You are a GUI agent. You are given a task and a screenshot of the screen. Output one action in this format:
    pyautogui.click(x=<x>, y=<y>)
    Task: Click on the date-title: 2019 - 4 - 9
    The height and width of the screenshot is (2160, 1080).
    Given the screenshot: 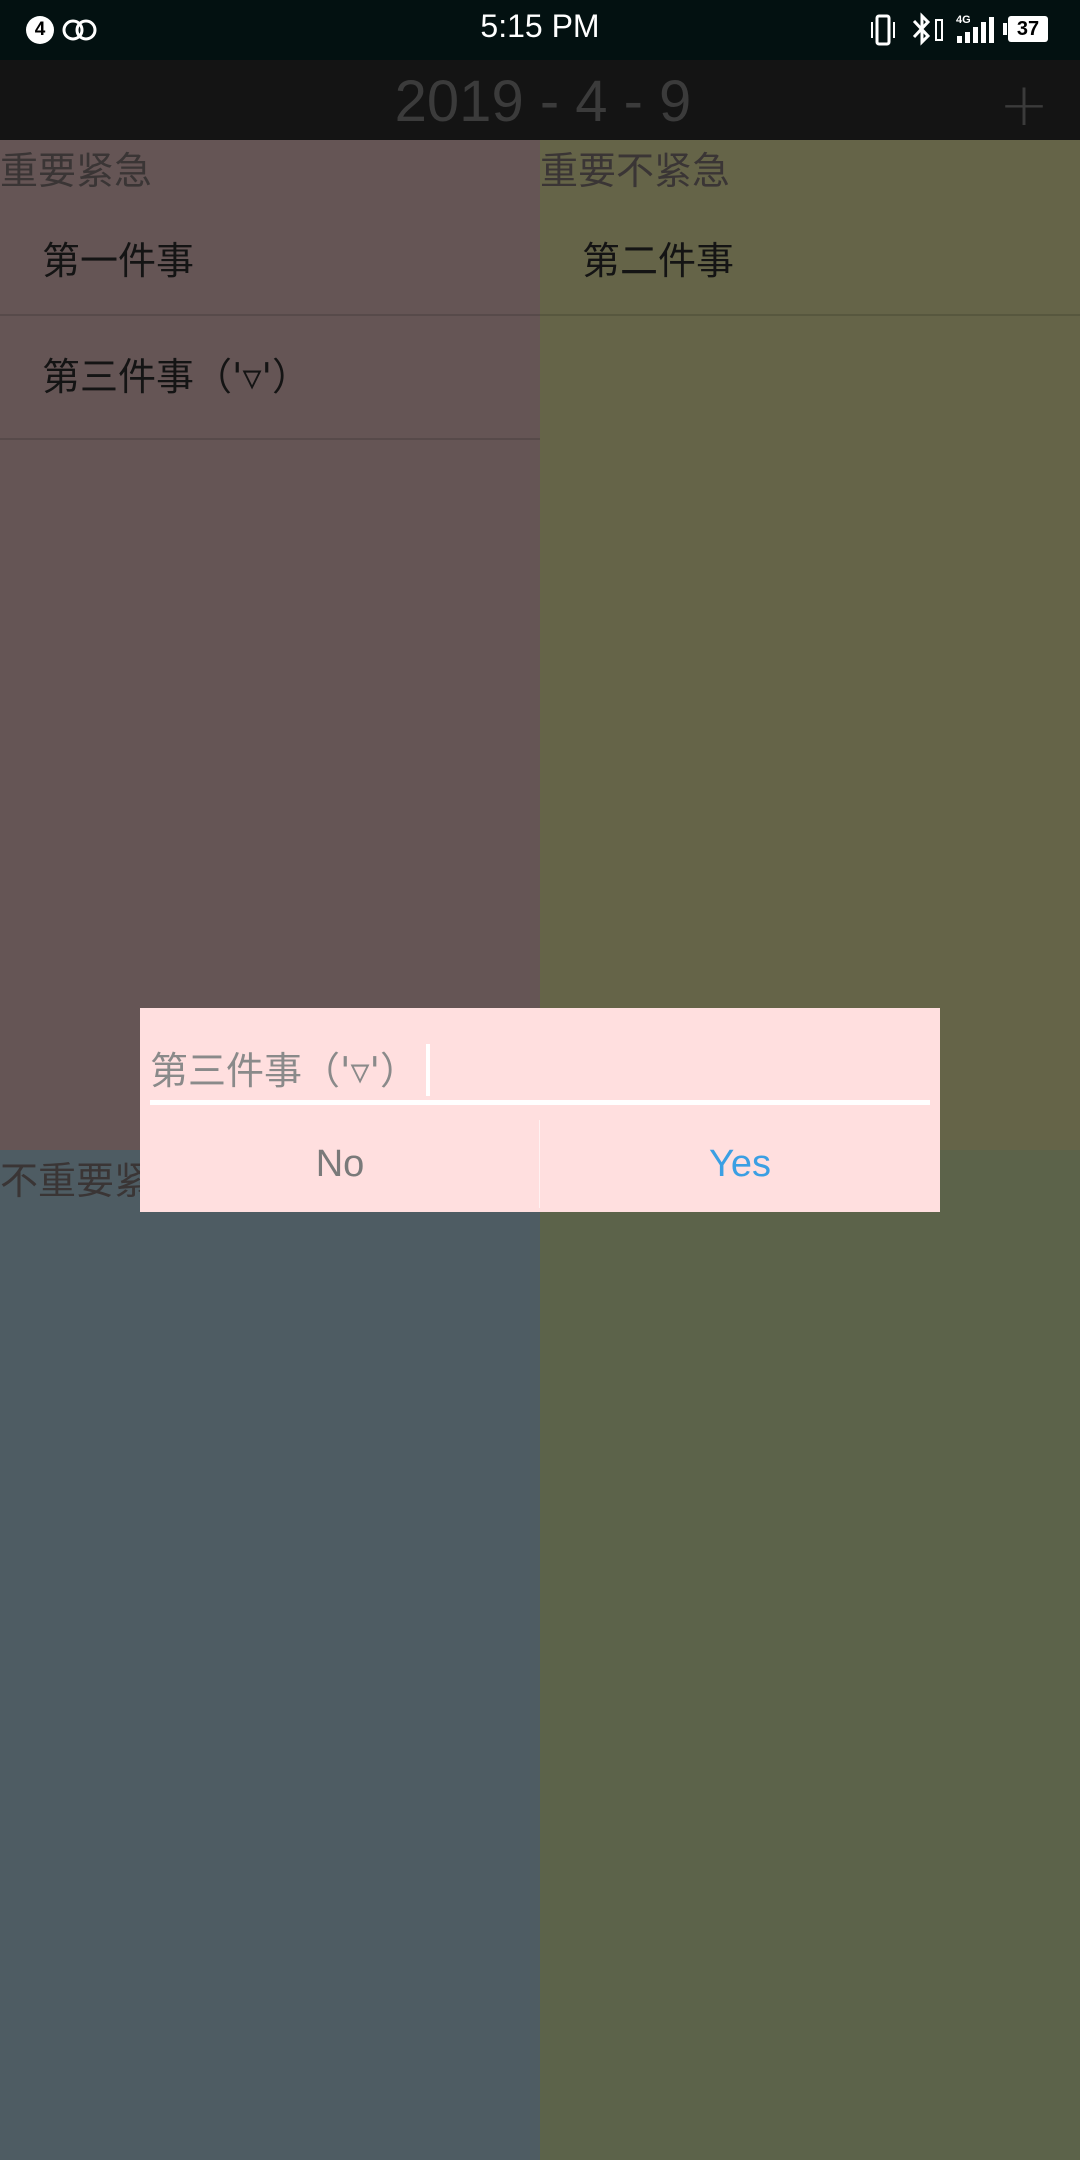 What is the action you would take?
    pyautogui.click(x=540, y=101)
    